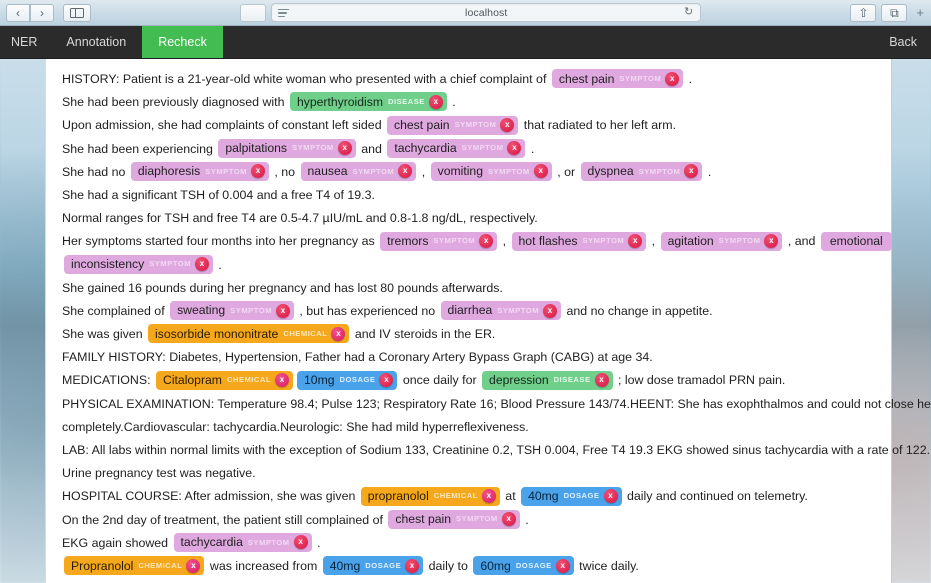 This screenshot has height=583, width=931. Describe the element at coordinates (430, 496) in the screenshot. I see `entity-tag-chemical: propranolol CHEMICAL x` at that location.